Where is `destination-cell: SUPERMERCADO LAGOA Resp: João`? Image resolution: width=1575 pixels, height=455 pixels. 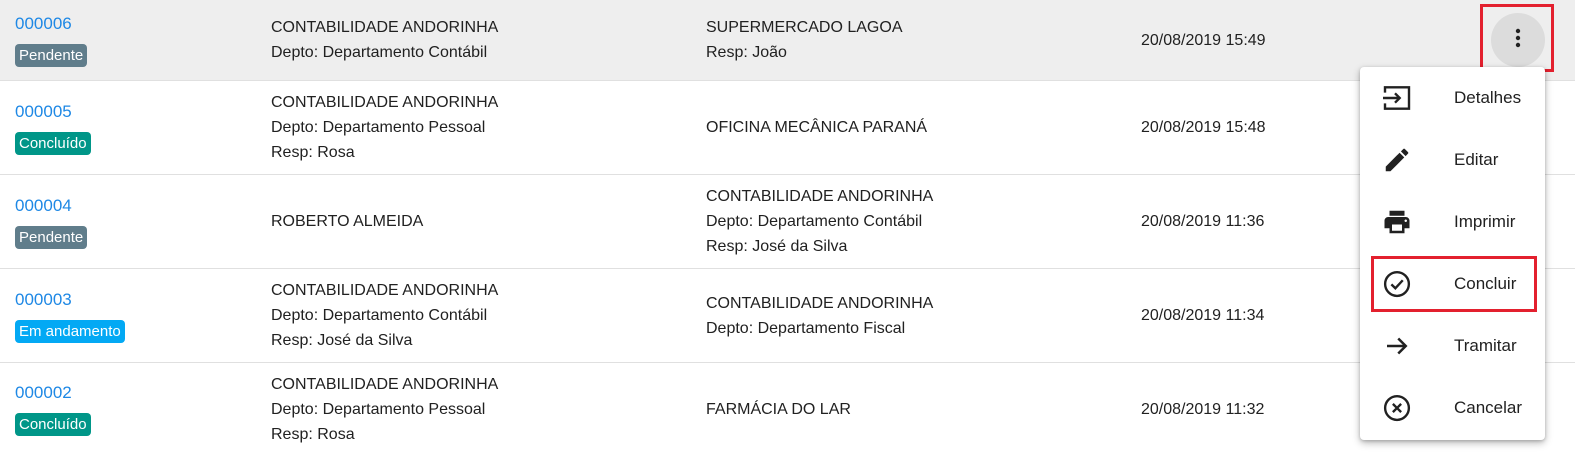 destination-cell: SUPERMERCADO LAGOA Resp: João is located at coordinates (804, 40).